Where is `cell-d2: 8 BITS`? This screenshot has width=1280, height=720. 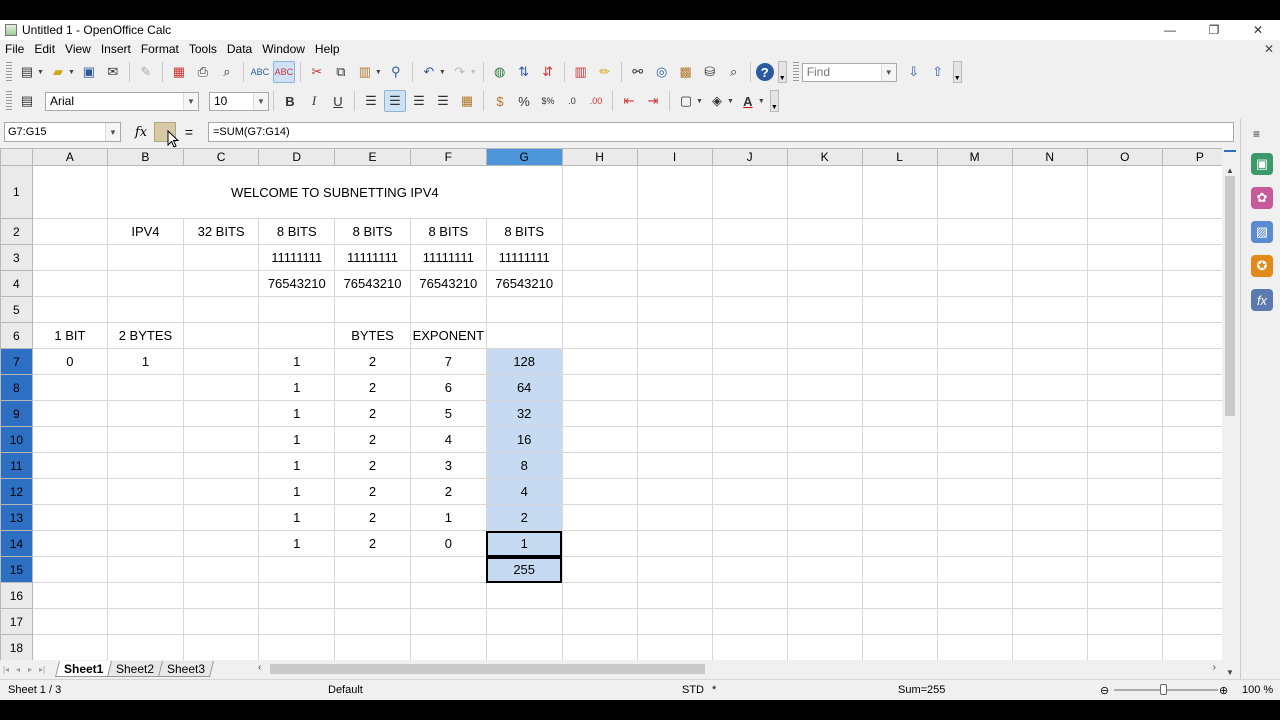
cell-d2: 8 BITS is located at coordinates (297, 231).